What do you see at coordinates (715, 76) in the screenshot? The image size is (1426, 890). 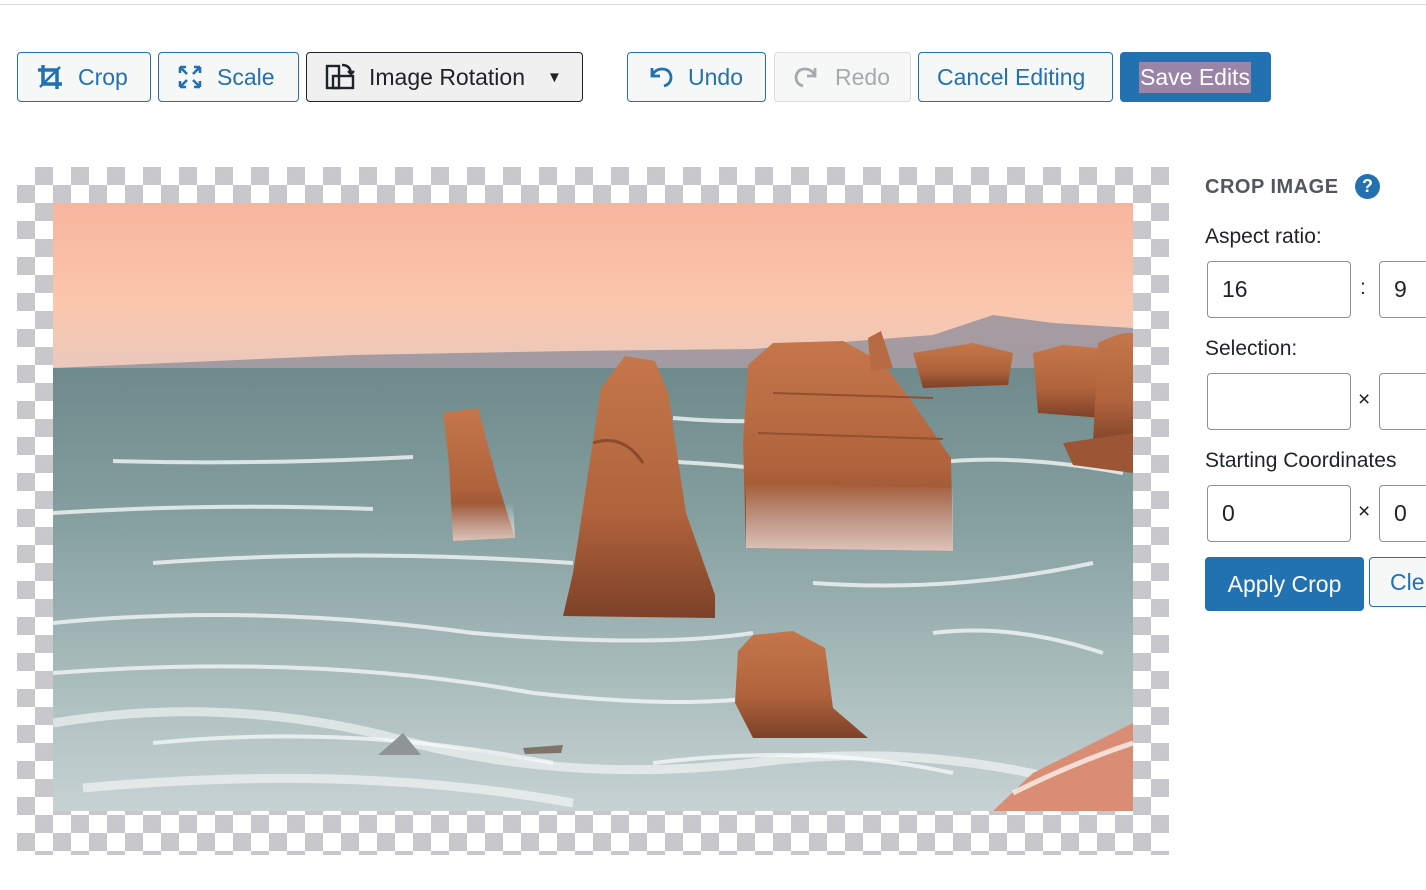 I see `undo-label: Undo` at bounding box center [715, 76].